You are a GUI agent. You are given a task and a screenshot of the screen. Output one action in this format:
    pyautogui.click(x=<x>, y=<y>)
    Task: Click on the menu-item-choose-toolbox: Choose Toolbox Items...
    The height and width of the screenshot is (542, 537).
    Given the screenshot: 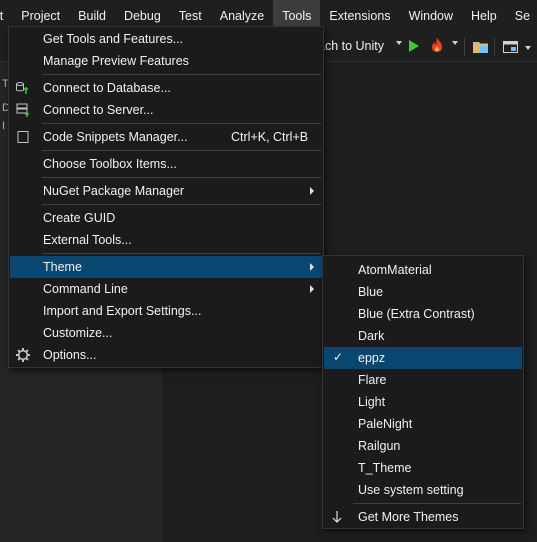 What is the action you would take?
    pyautogui.click(x=166, y=164)
    